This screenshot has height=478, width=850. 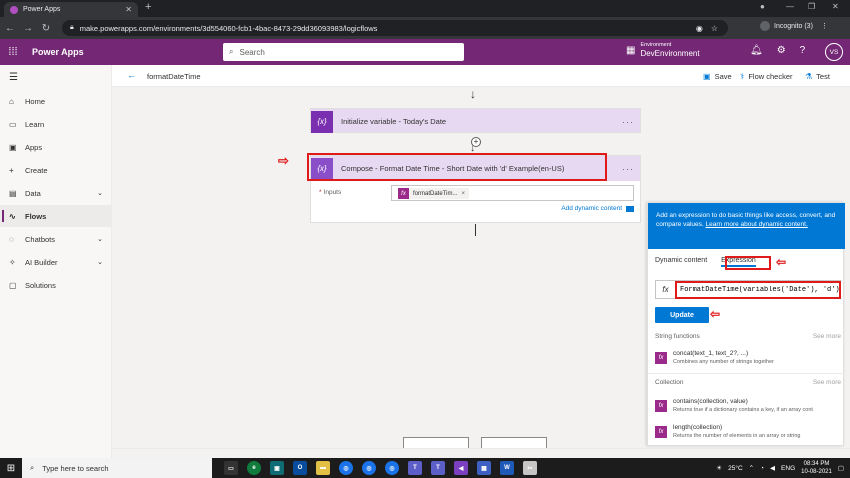 I want to click on bookmark-star-icon: ☆, so click(x=714, y=28).